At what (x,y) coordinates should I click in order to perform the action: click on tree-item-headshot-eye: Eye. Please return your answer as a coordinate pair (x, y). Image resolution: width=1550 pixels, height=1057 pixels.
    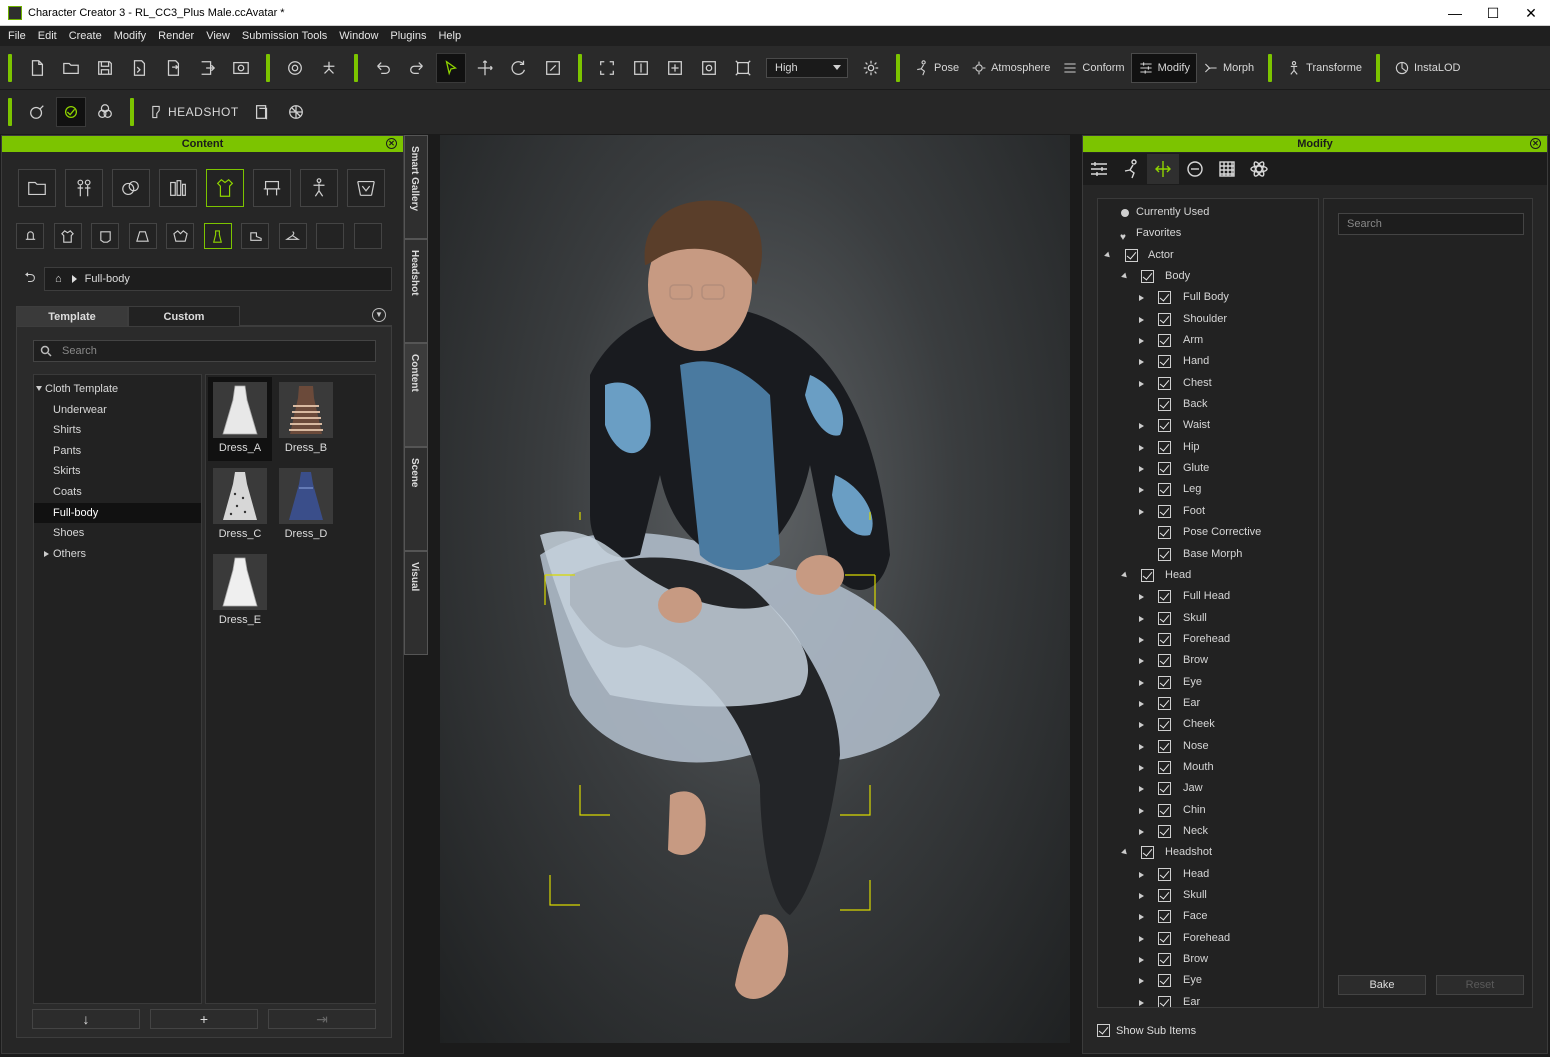
    Looking at the image, I should click on (1208, 980).